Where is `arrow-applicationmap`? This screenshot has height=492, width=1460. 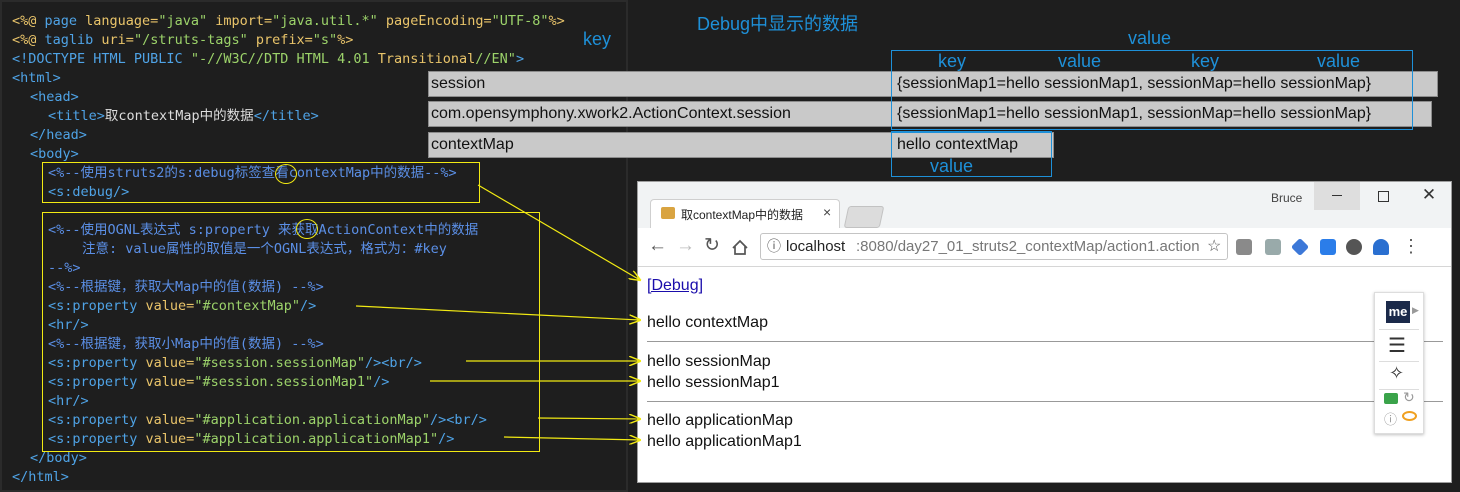
arrow-applicationmap is located at coordinates (588, 418).